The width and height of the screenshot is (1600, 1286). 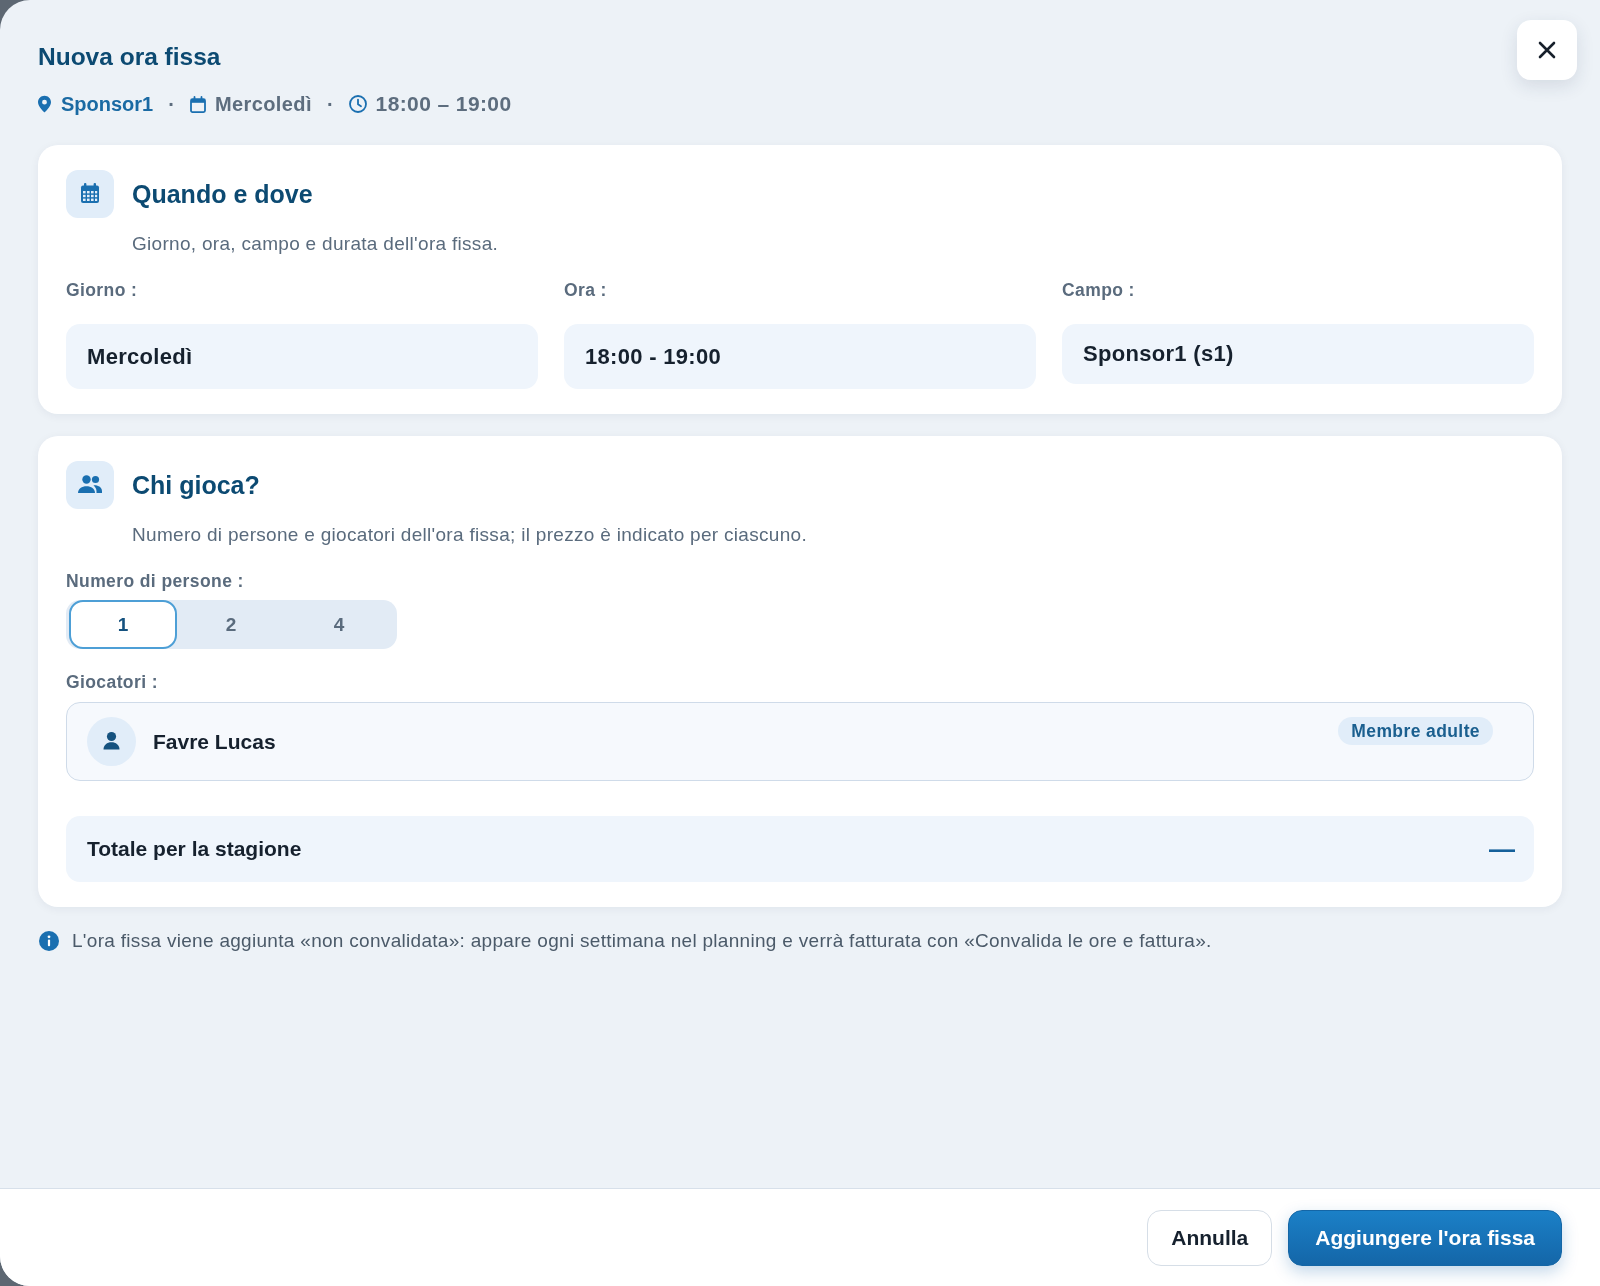 I want to click on count-option: 2, so click(x=231, y=624).